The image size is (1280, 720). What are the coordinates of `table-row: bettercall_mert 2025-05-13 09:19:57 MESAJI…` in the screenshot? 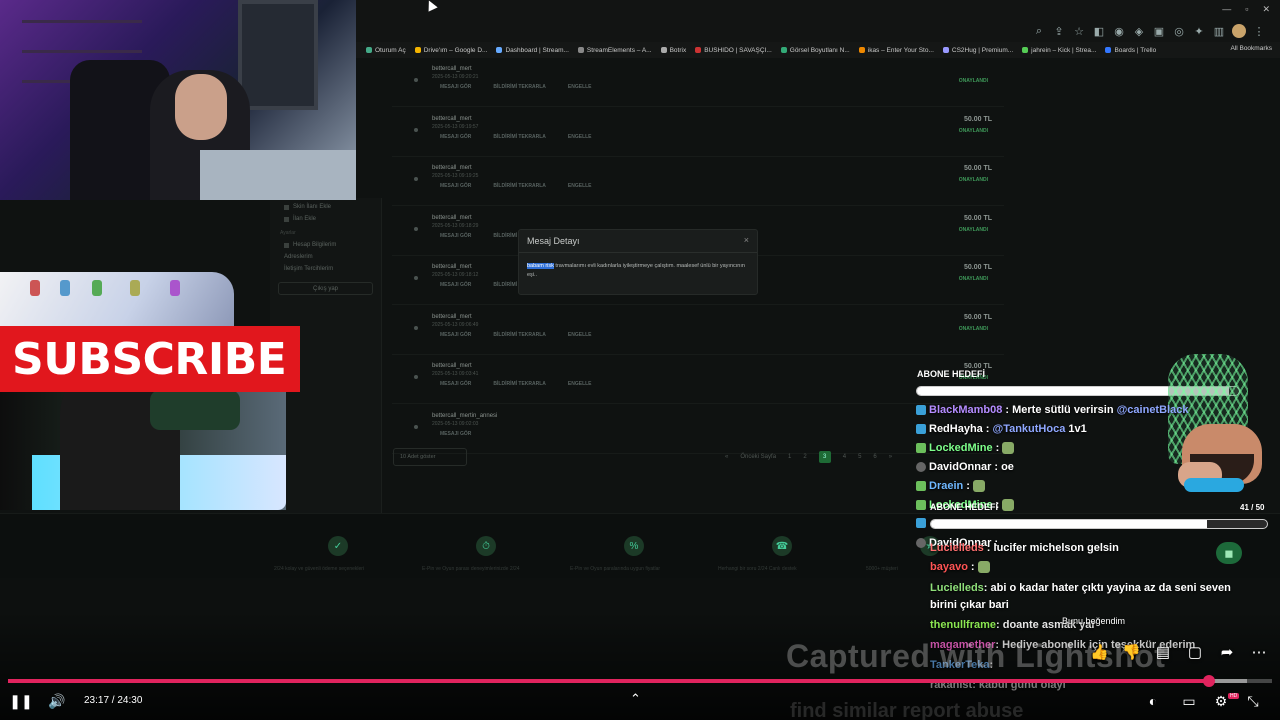 It's located at (698, 132).